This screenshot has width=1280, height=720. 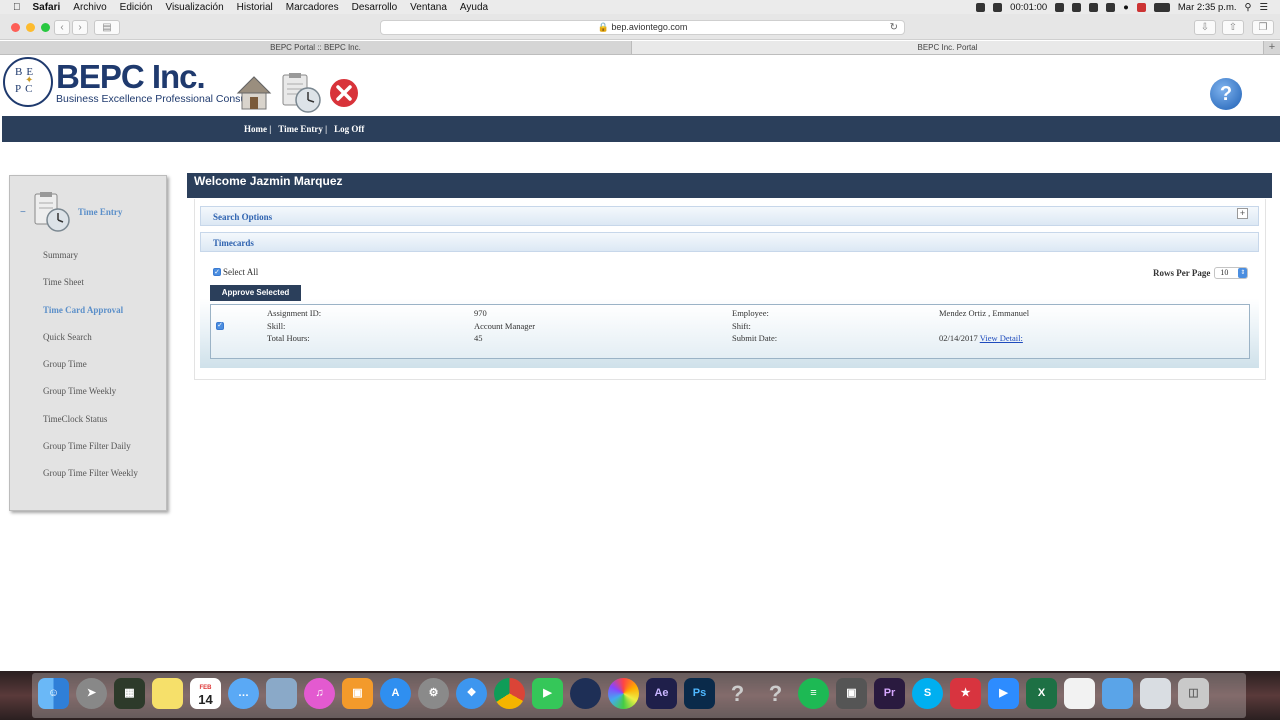 What do you see at coordinates (255, 7) in the screenshot?
I see `menu-historial: Historial` at bounding box center [255, 7].